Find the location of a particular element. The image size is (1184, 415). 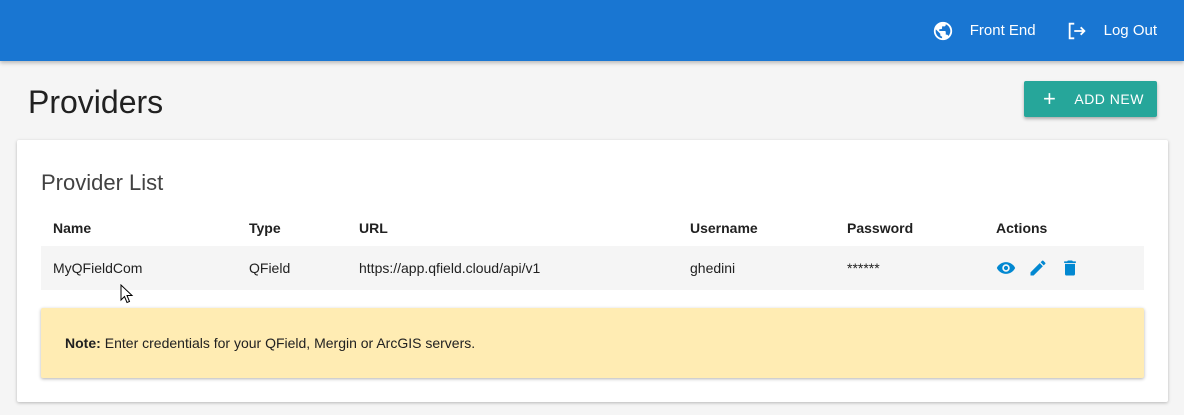

cell-password: ****** is located at coordinates (863, 268).